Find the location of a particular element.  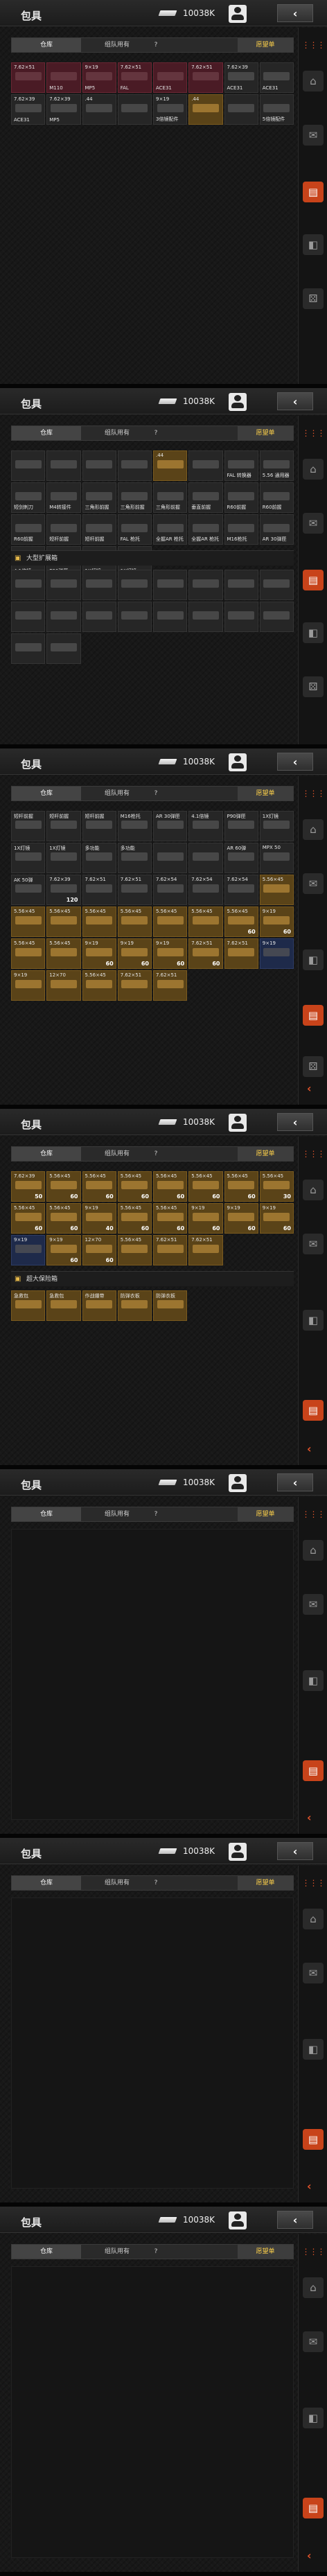

inventory-slot: AR 30弹匣 is located at coordinates (170, 826).